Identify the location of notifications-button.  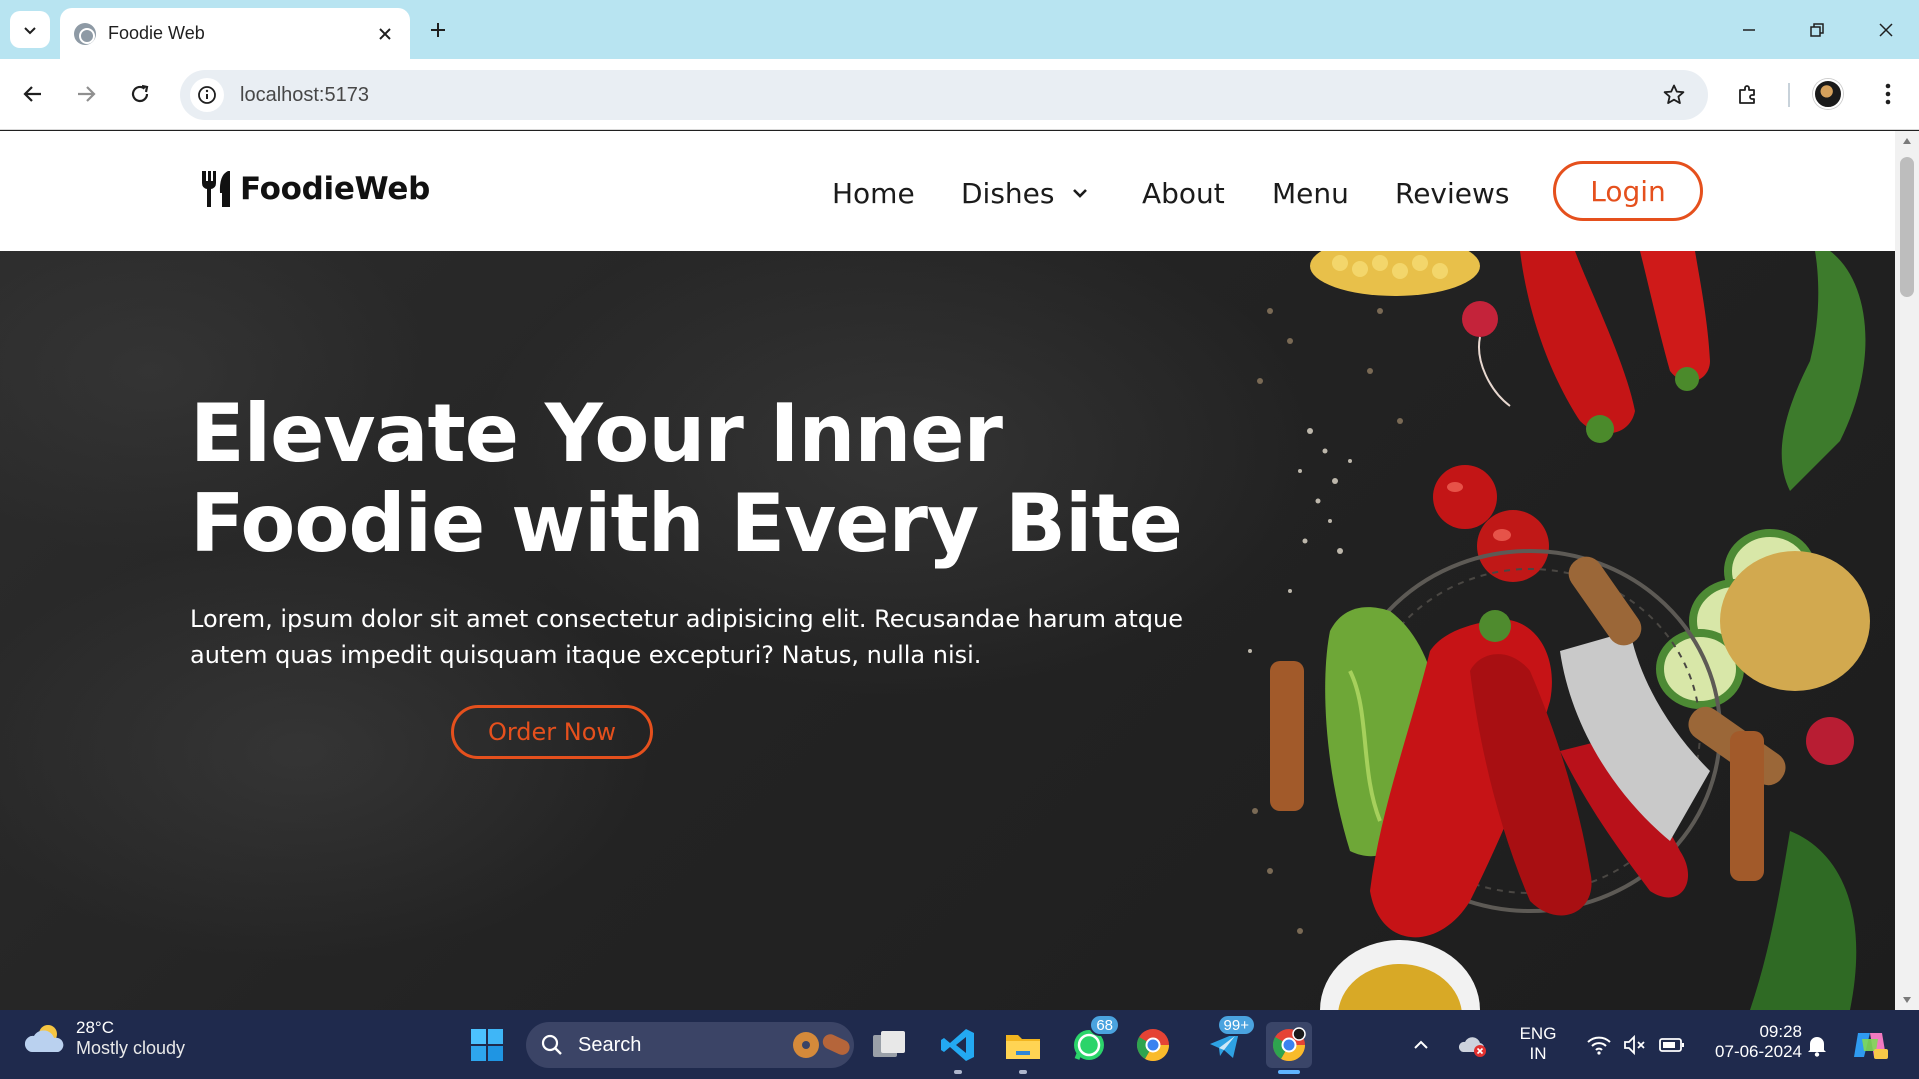
(1817, 1045).